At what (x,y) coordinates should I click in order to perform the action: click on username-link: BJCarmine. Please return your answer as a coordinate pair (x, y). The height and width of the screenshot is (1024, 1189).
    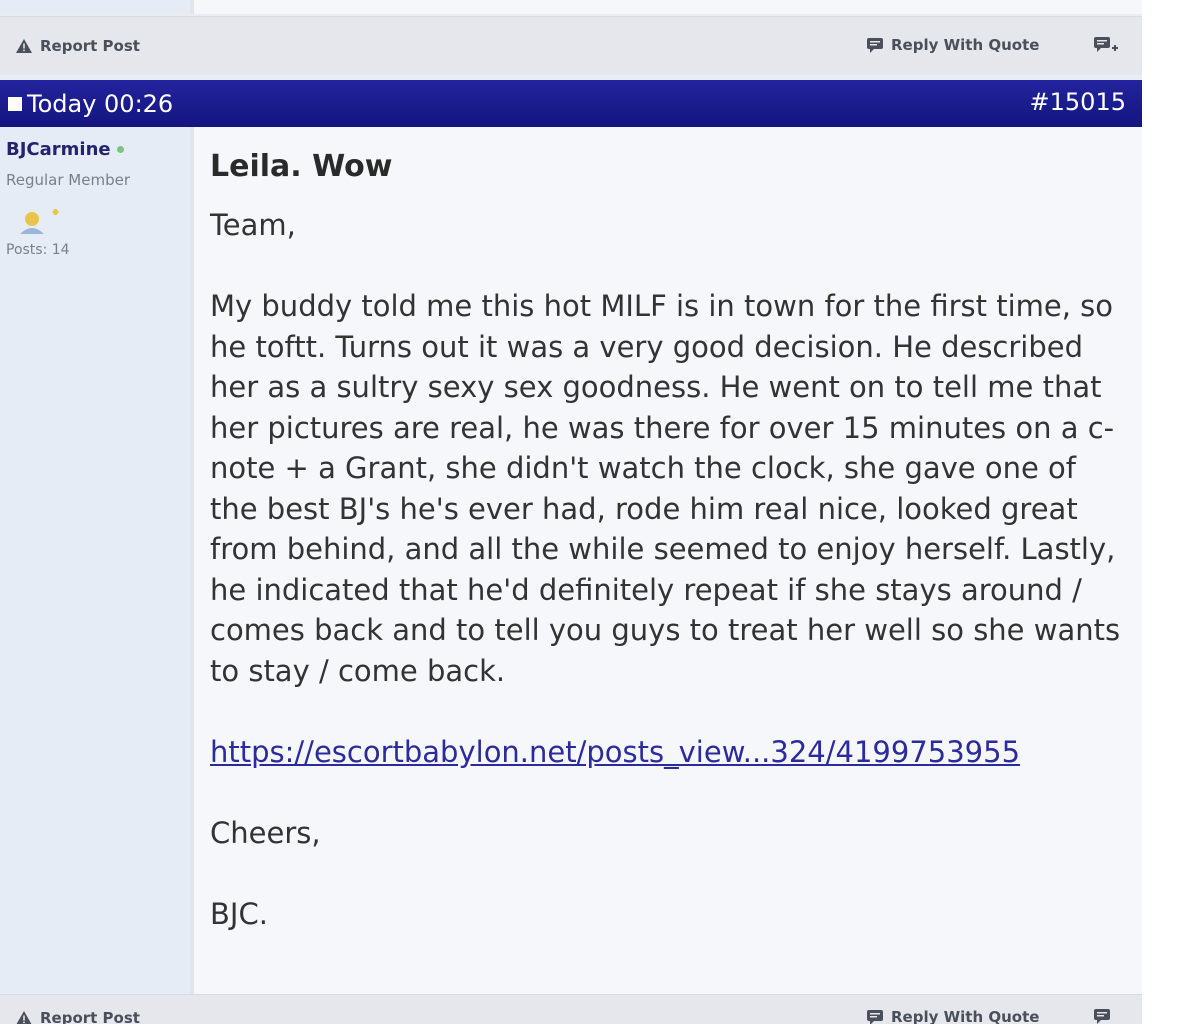
    Looking at the image, I should click on (65, 149).